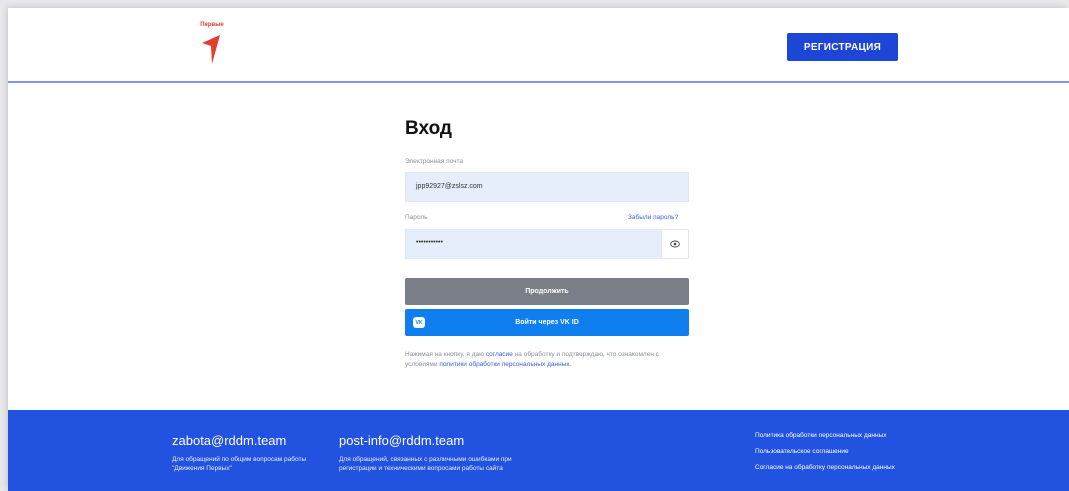 The height and width of the screenshot is (491, 1069). What do you see at coordinates (211, 49) in the screenshot?
I see `logo-icon` at bounding box center [211, 49].